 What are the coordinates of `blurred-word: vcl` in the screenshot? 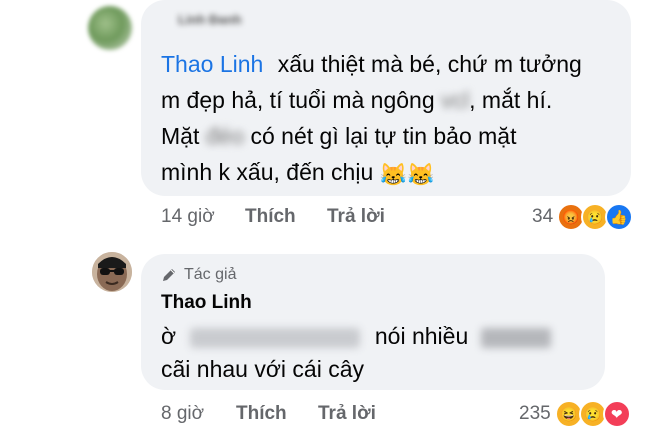 It's located at (455, 100).